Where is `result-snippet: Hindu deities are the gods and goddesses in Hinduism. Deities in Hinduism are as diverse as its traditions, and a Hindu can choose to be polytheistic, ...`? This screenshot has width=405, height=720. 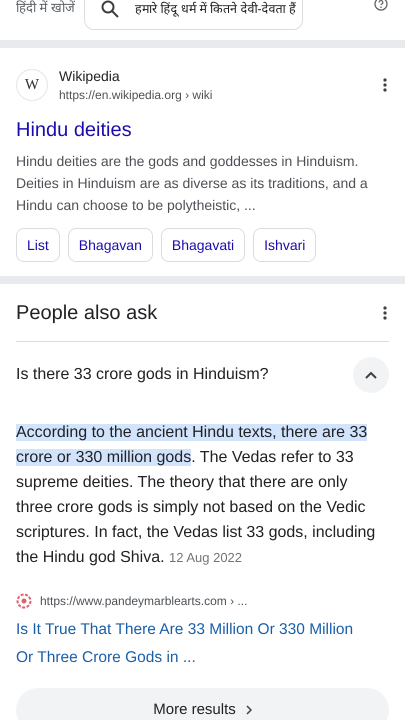
result-snippet: Hindu deities are the gods and goddesses in Hinduism. Deities in Hinduism are as diverse as its traditions, and a Hindu can choose to be polytheistic, ... is located at coordinates (192, 183).